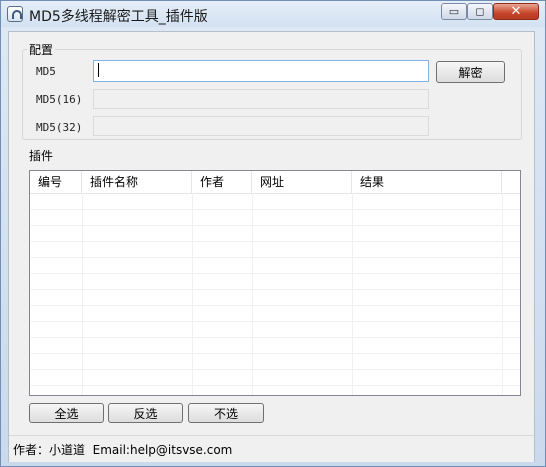 This screenshot has width=546, height=467. Describe the element at coordinates (273, 14) in the screenshot. I see `title-bar: MD5多线程解密工具_插件版 ▭ ◻ ✕` at that location.